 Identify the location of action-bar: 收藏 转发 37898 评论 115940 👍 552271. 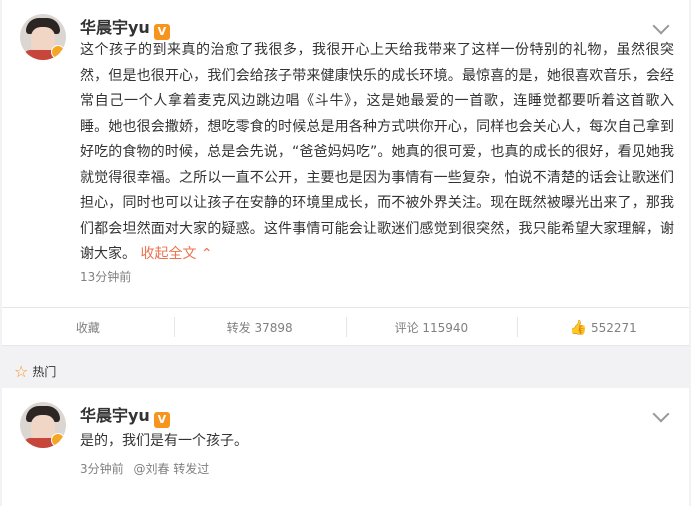
(345, 327).